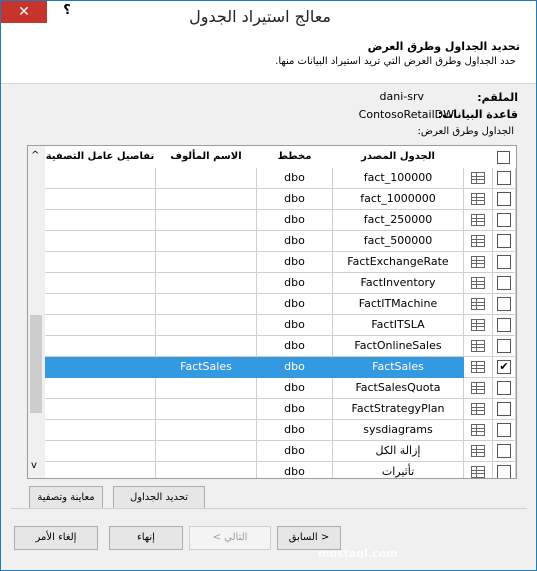 Image resolution: width=537 pixels, height=571 pixels. Describe the element at coordinates (478, 178) in the screenshot. I see `table-icon-cell` at that location.